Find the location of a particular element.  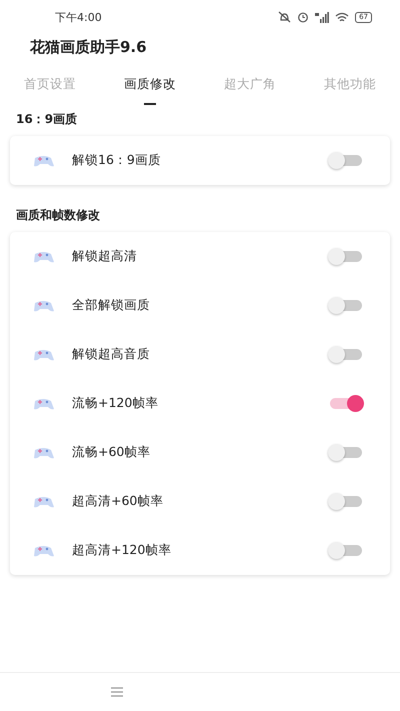

setting-label: 超高清+120帧率 is located at coordinates (122, 550).